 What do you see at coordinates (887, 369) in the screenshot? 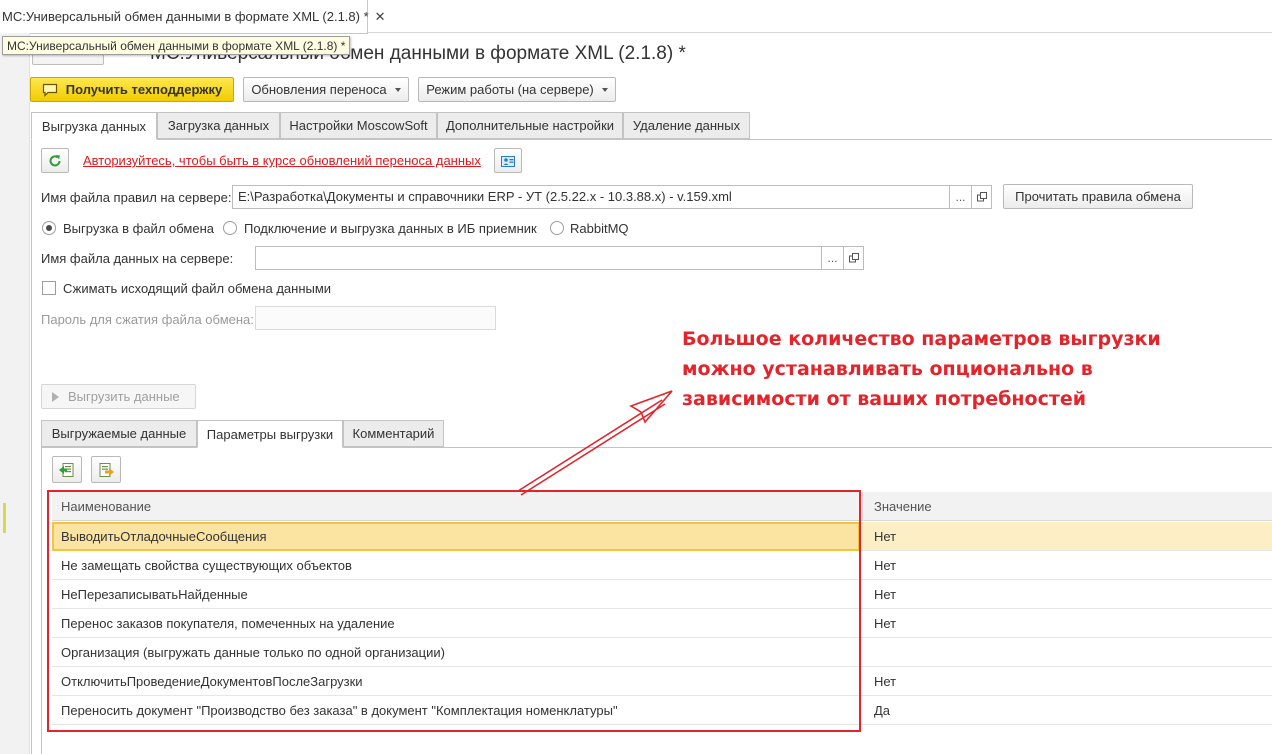
I see `annotation-line-2: можно устанавливать опционально в` at bounding box center [887, 369].